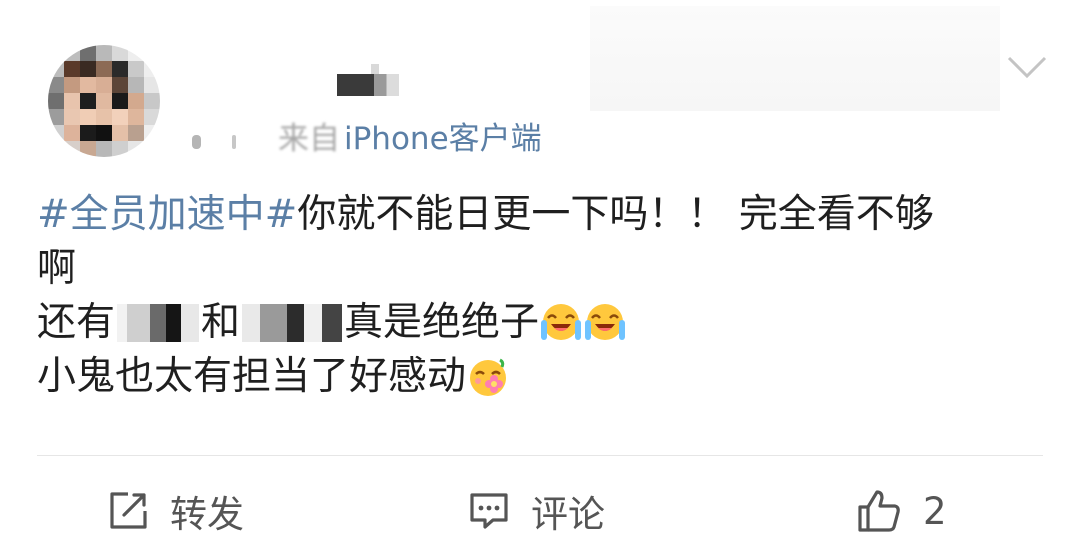  I want to click on content-line-3: 还有 和 真是绝绝子, so click(542, 323).